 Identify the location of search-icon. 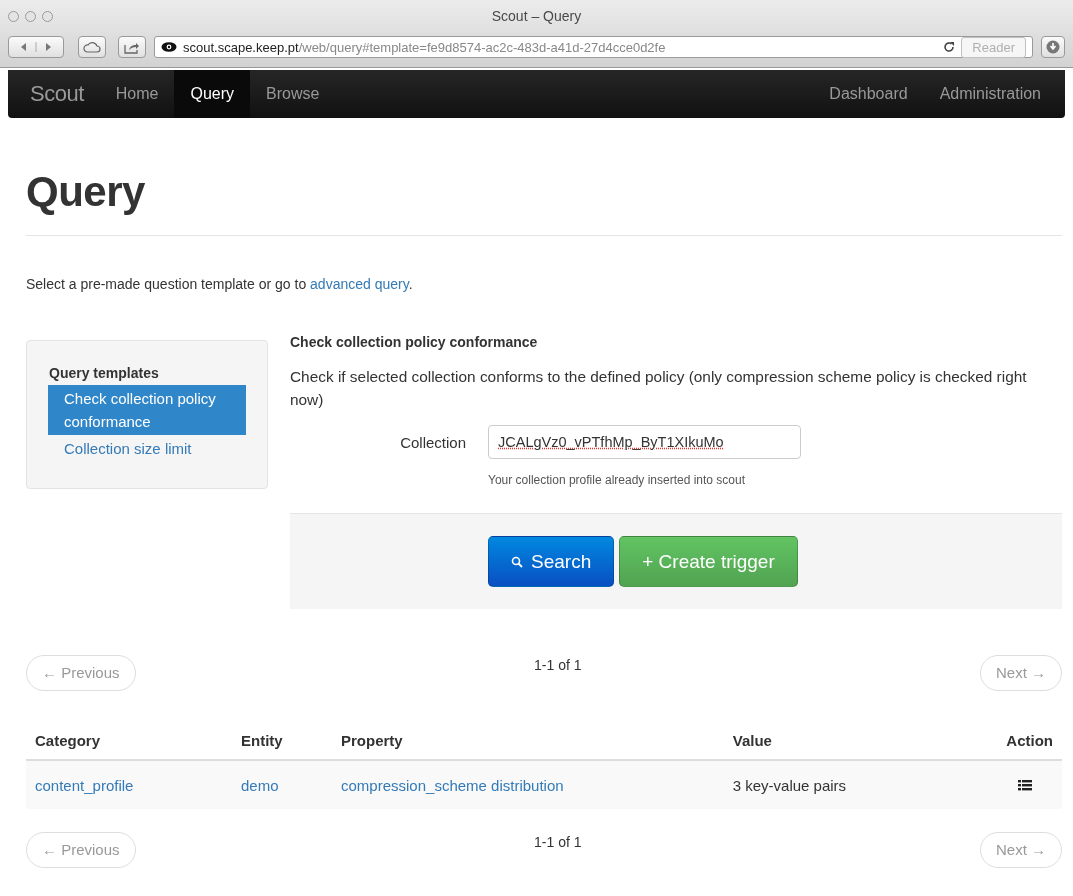
(517, 561).